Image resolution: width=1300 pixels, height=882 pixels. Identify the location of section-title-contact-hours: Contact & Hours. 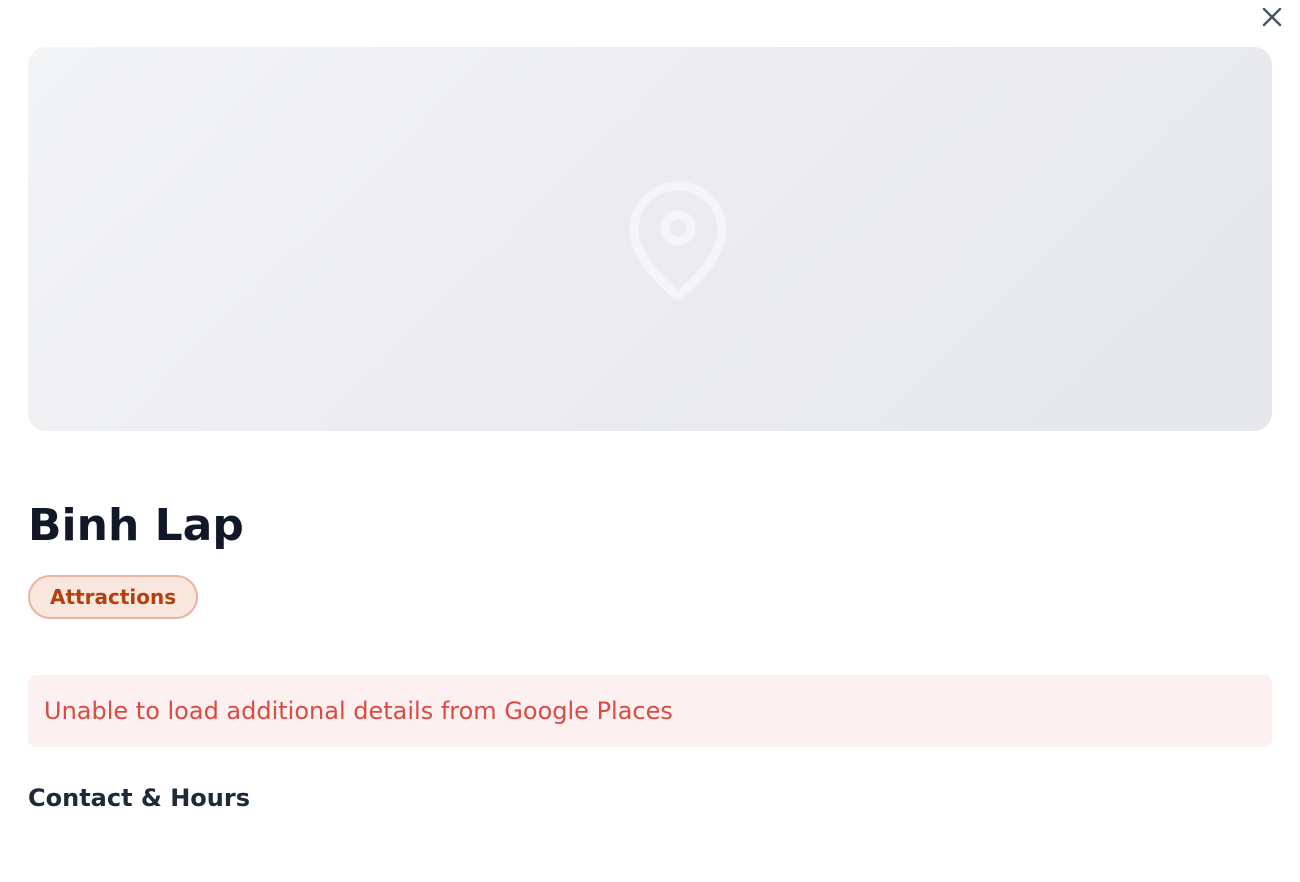
(139, 798).